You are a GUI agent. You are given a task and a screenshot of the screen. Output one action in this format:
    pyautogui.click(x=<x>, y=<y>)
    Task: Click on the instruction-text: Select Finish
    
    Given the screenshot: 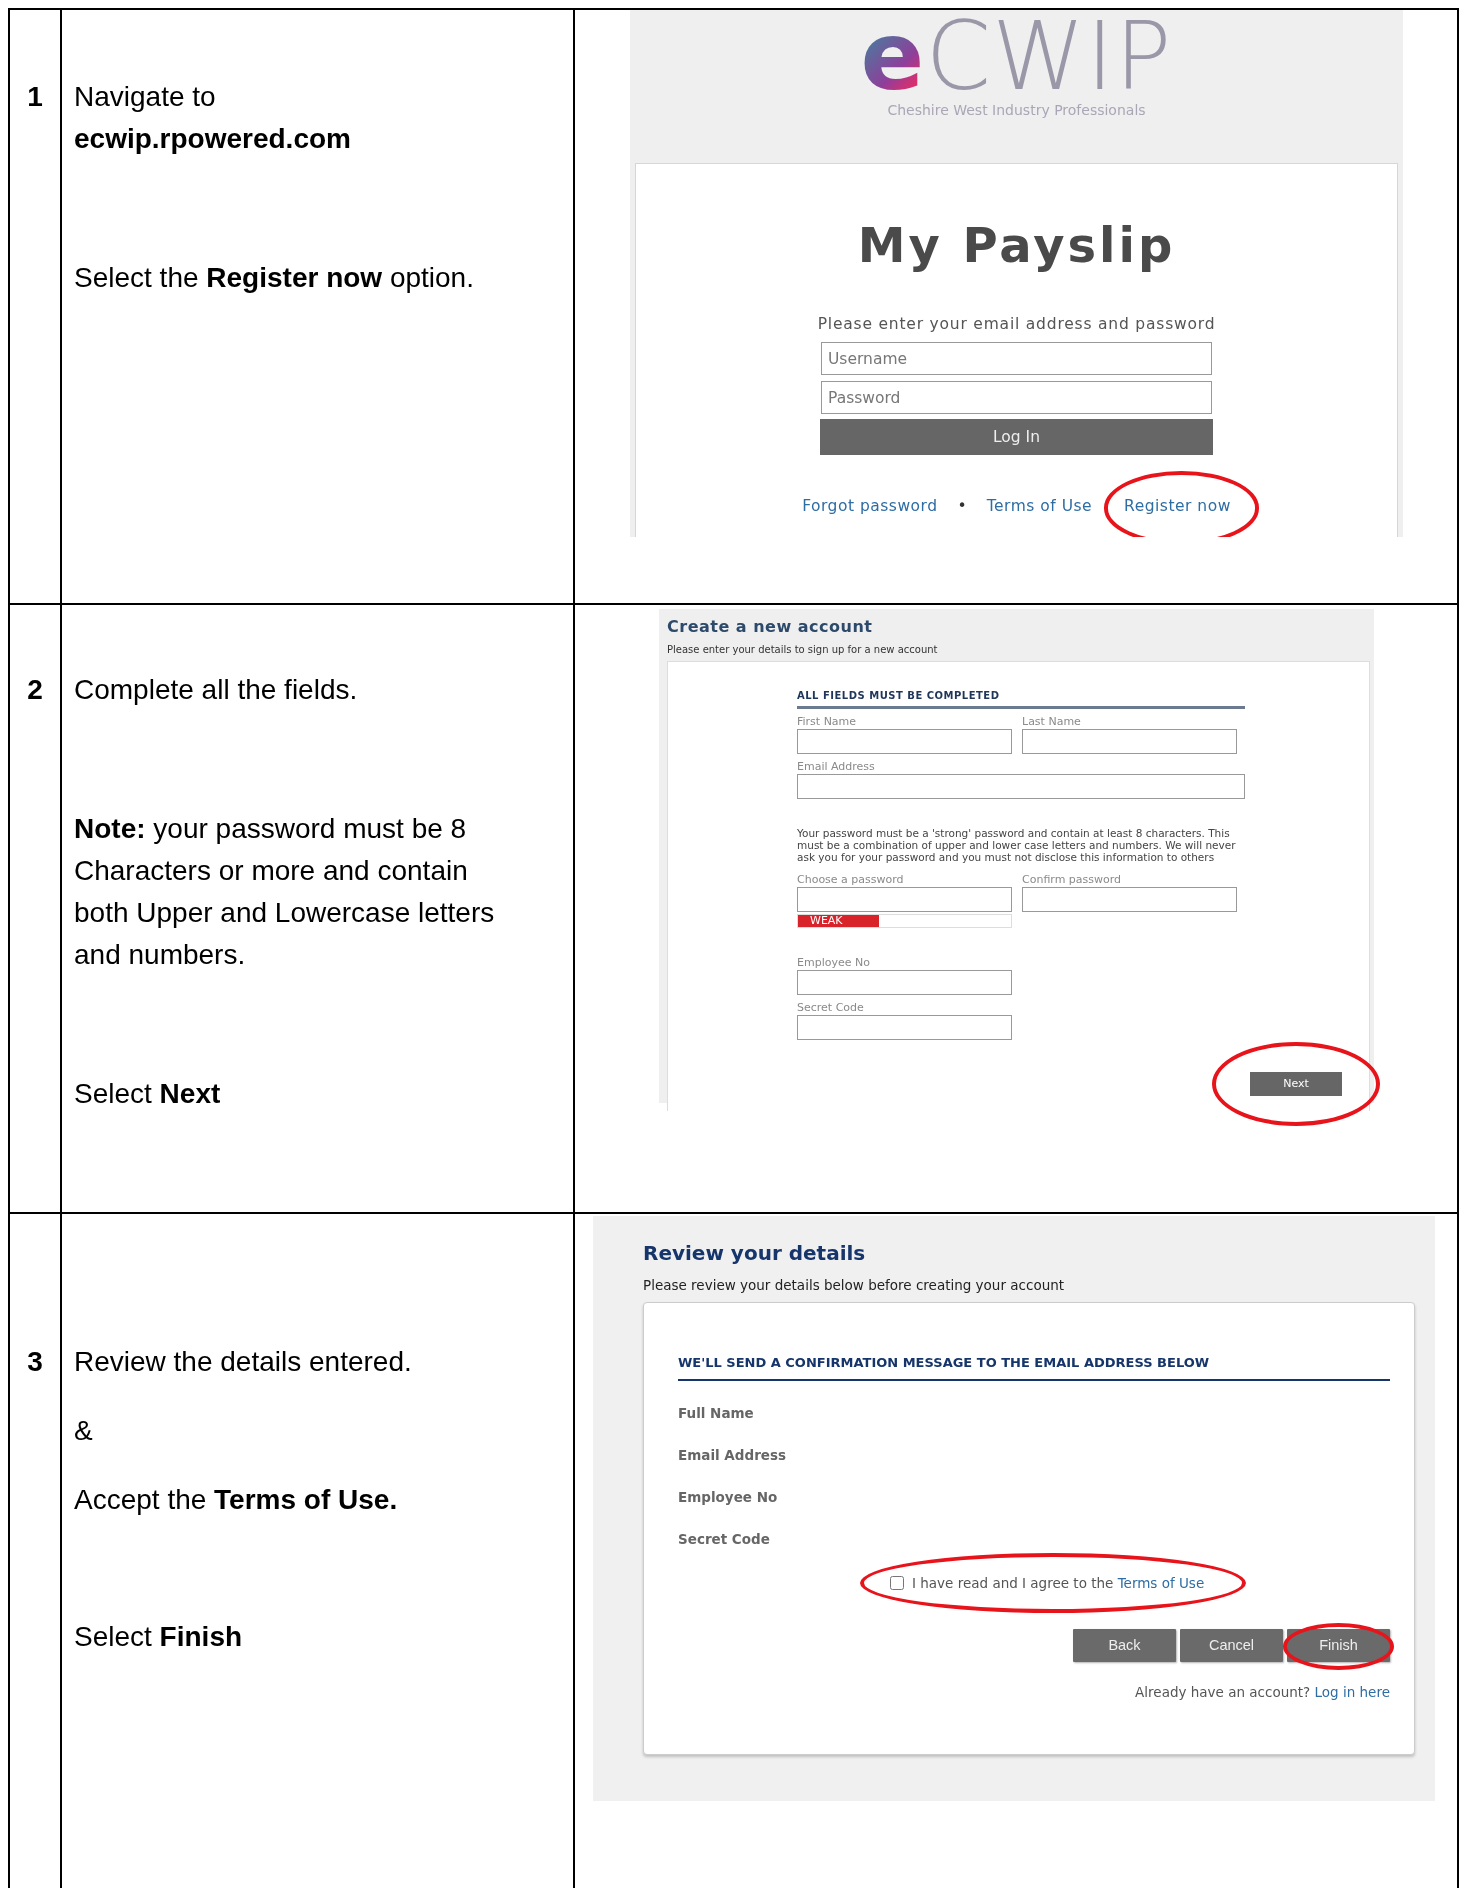 What is the action you would take?
    pyautogui.click(x=158, y=1637)
    